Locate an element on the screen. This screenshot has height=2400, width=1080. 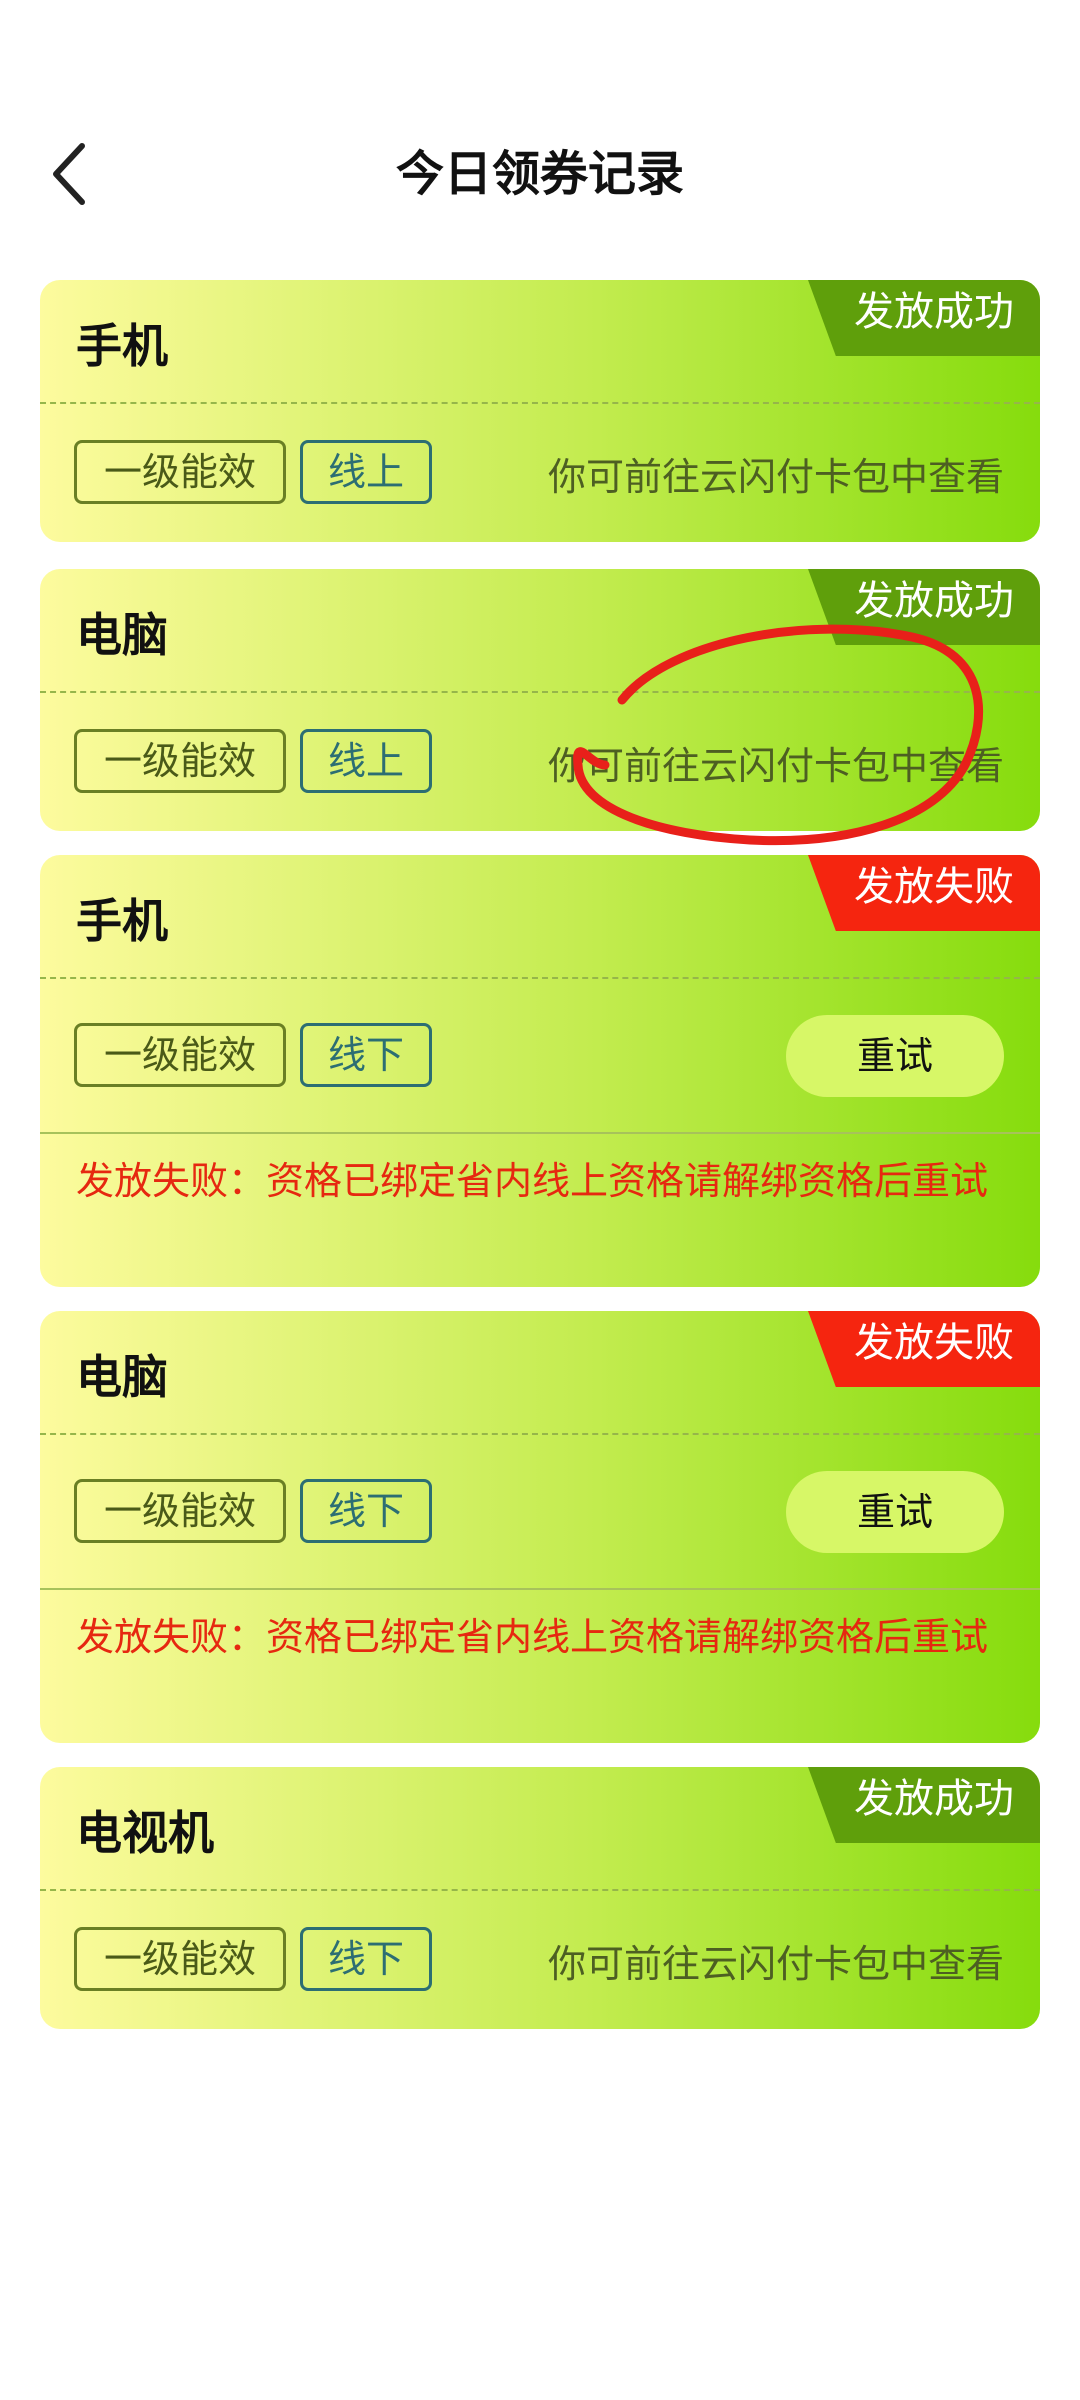
page-header: 今日领券记录 is located at coordinates (540, 170).